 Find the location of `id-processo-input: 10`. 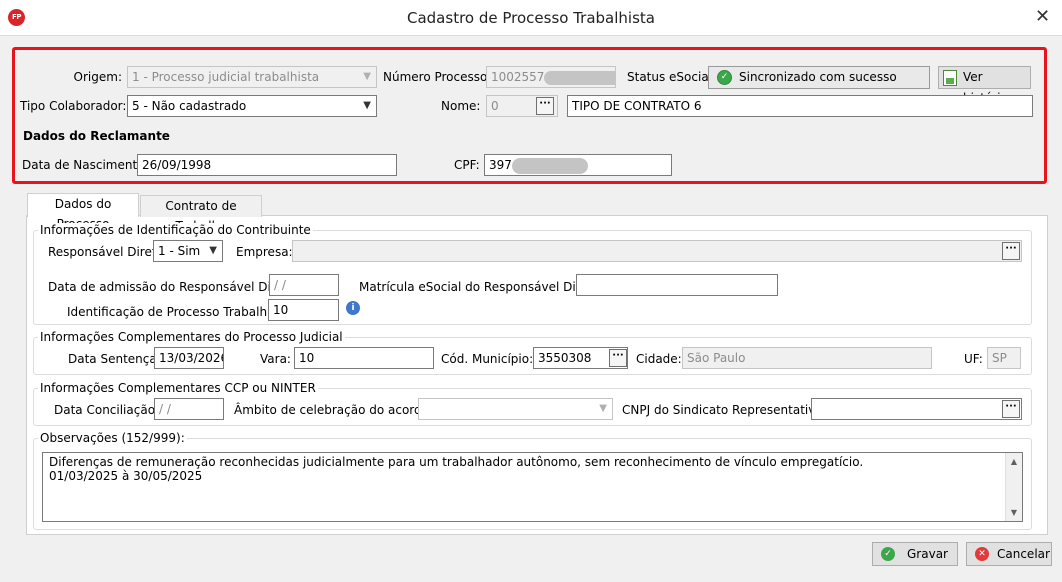

id-processo-input: 10 is located at coordinates (303, 310).